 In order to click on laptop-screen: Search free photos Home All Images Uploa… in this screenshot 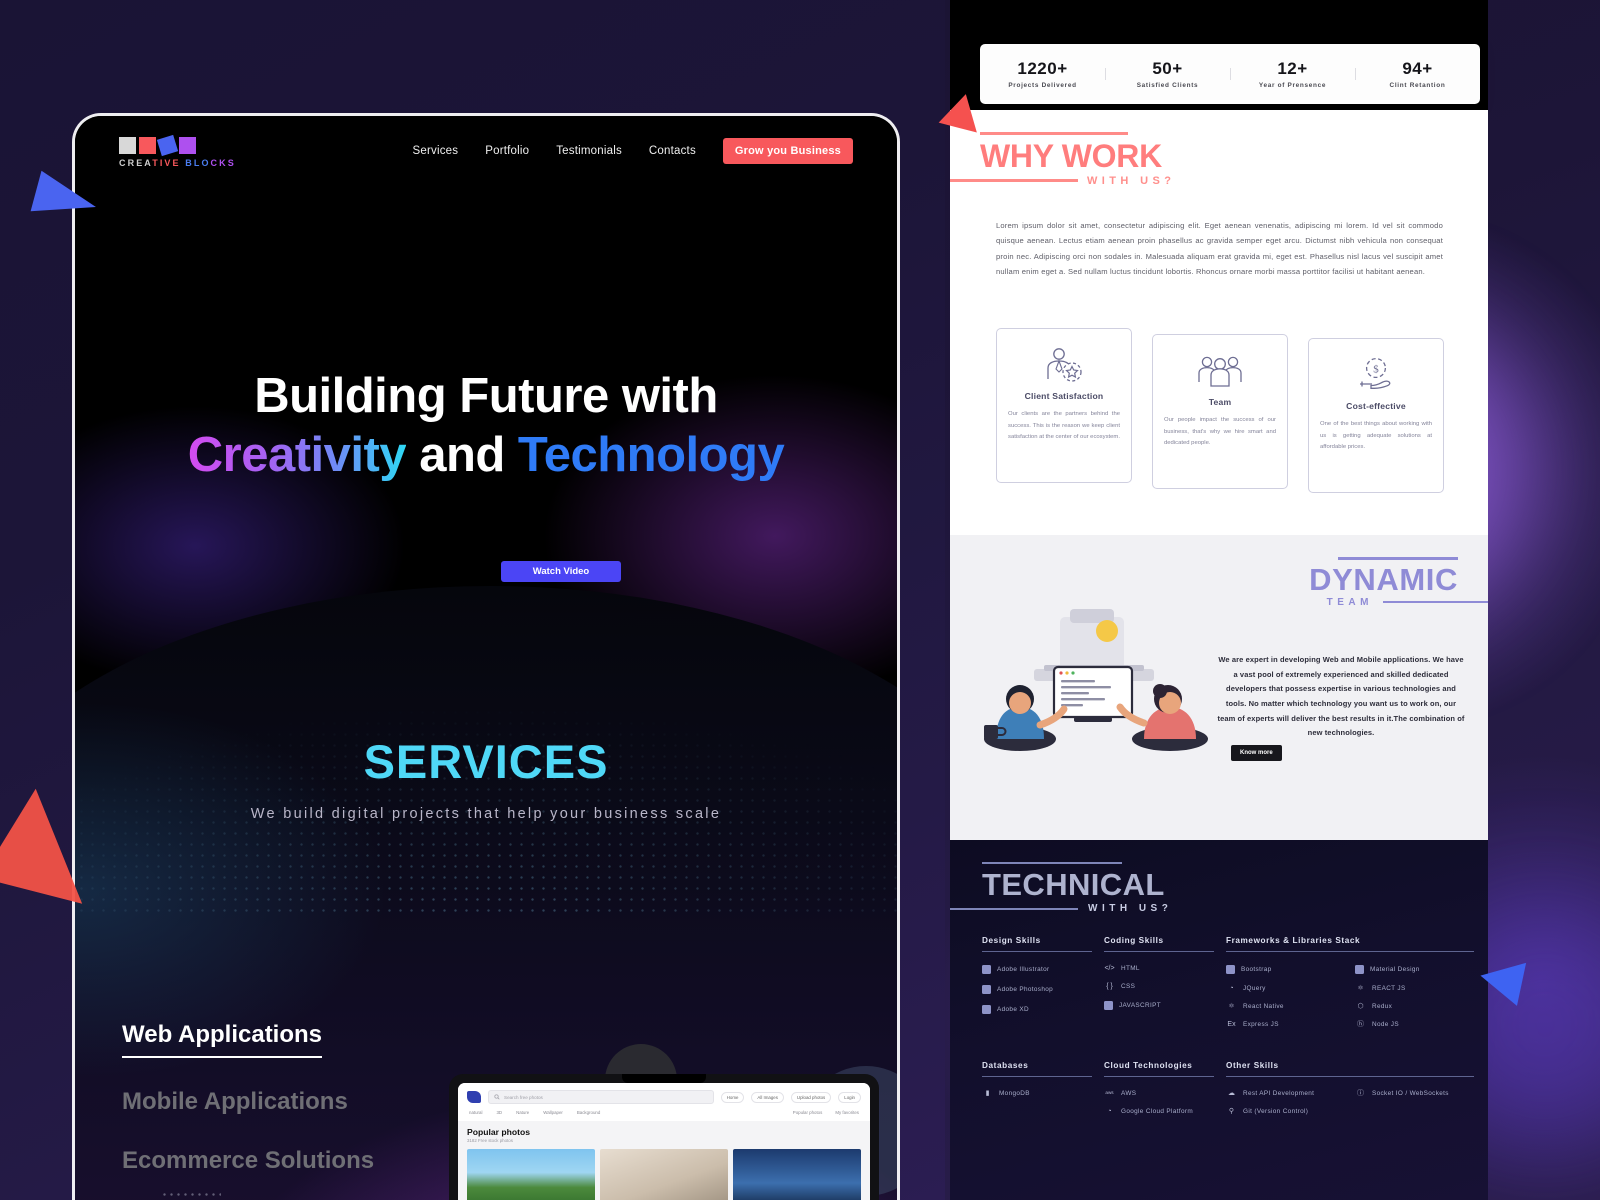, I will do `click(664, 1141)`.